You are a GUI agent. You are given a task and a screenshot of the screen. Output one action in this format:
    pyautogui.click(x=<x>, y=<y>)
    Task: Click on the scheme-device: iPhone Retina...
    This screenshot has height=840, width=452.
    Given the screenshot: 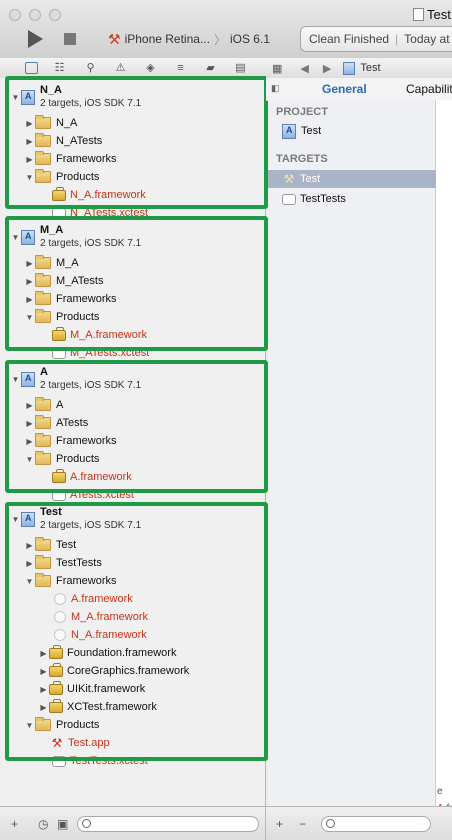 What is the action you would take?
    pyautogui.click(x=167, y=39)
    